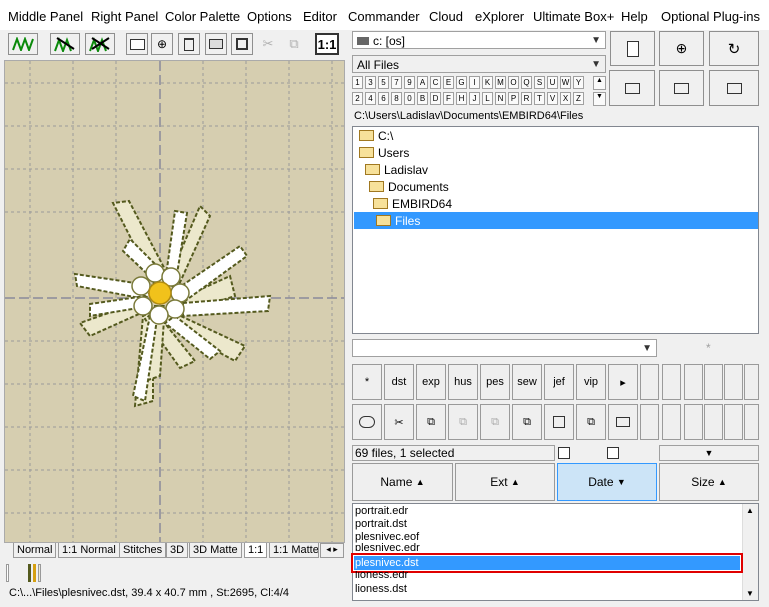 The image size is (769, 607). Describe the element at coordinates (552, 82) in the screenshot. I see `key-u: U` at that location.